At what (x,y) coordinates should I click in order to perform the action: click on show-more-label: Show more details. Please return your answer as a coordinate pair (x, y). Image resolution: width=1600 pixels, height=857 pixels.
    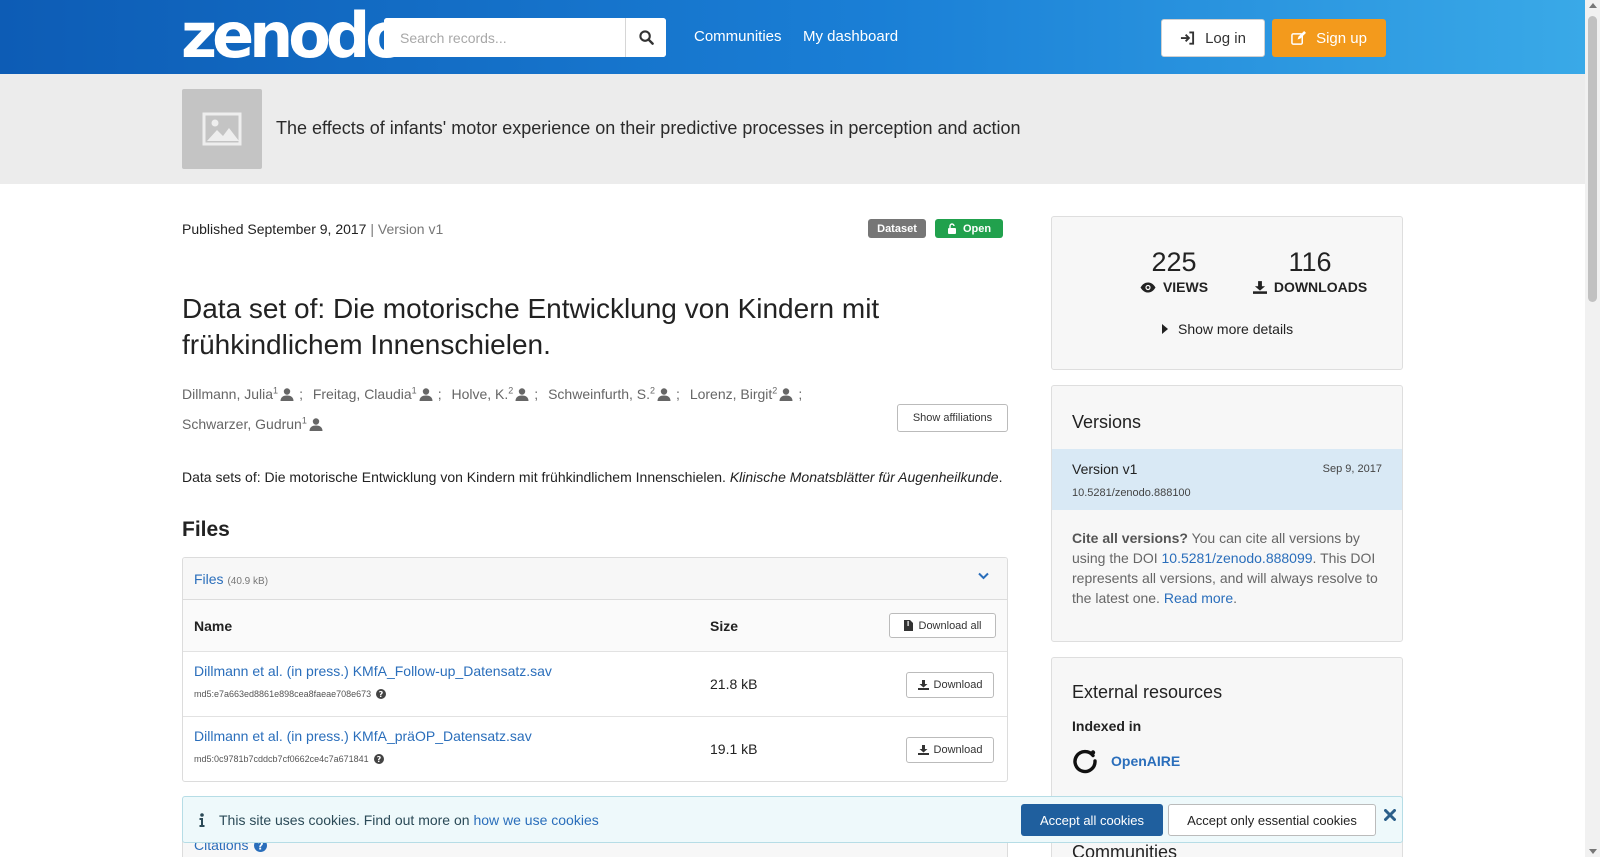
    Looking at the image, I should click on (1236, 329).